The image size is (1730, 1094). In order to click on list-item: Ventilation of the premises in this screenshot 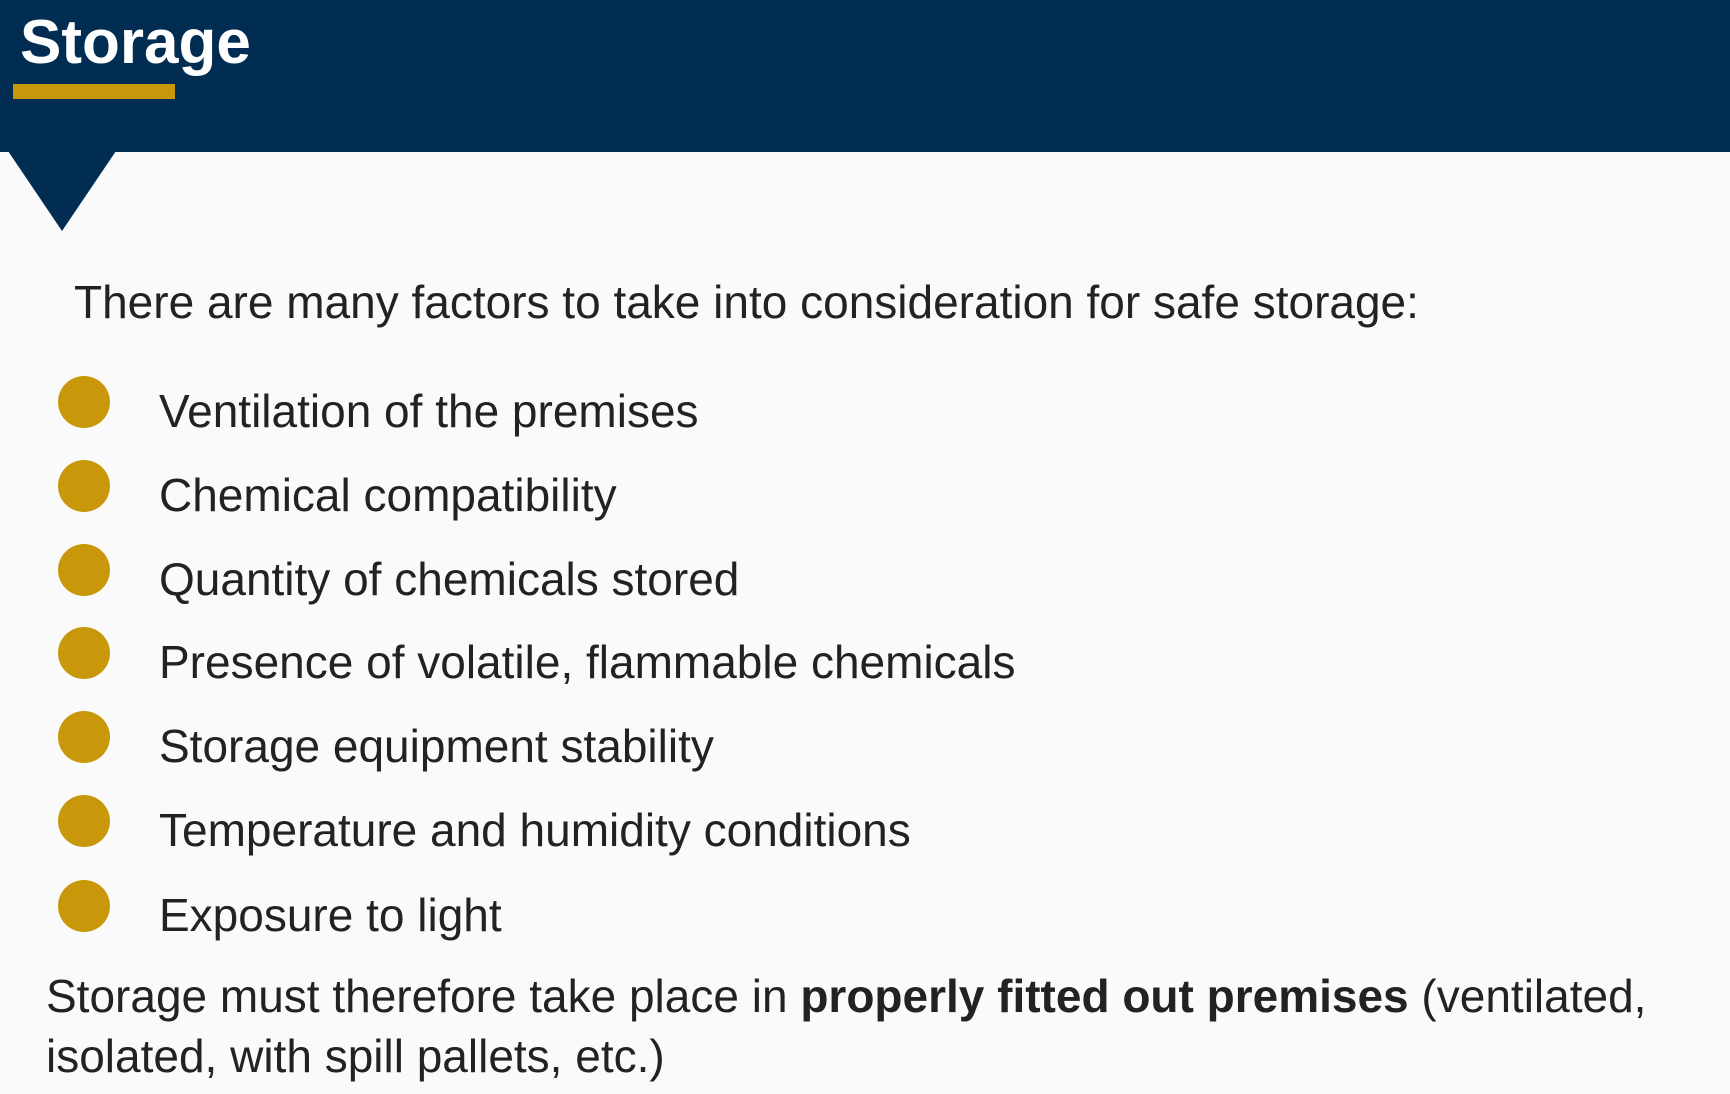, I will do `click(800, 418)`.